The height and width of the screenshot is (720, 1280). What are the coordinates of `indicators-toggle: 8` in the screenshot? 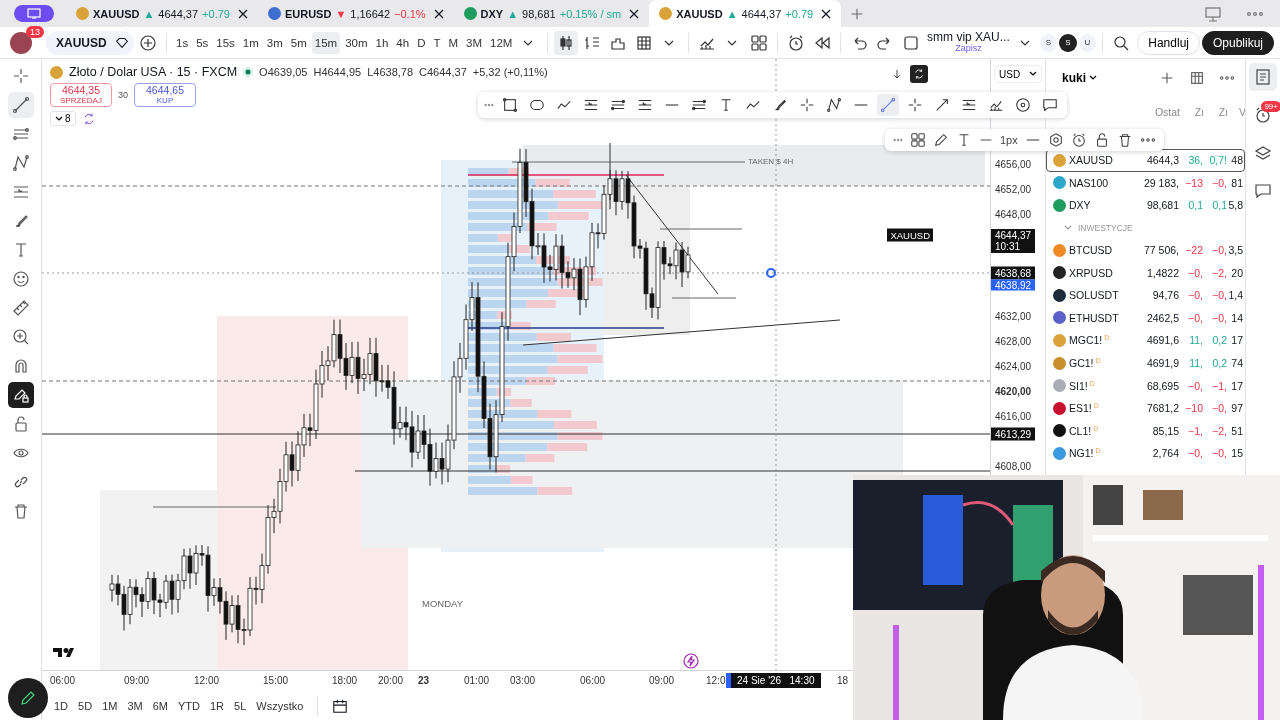 It's located at (63, 118).